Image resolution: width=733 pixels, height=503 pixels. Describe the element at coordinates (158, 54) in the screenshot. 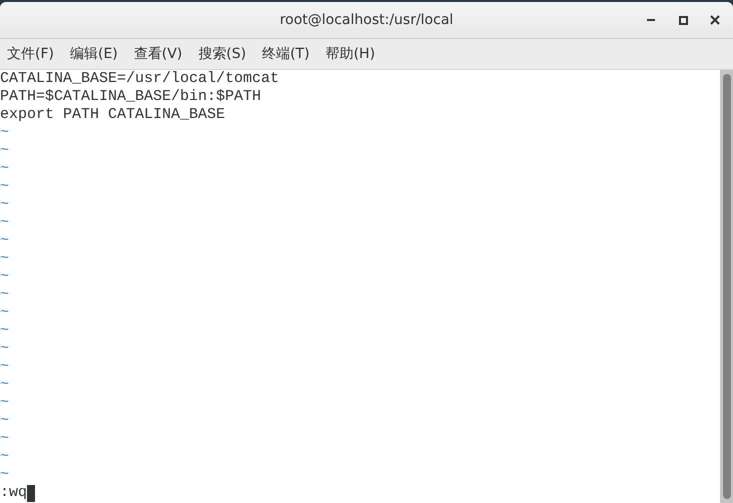

I see `menu-item: 查看(V)` at that location.